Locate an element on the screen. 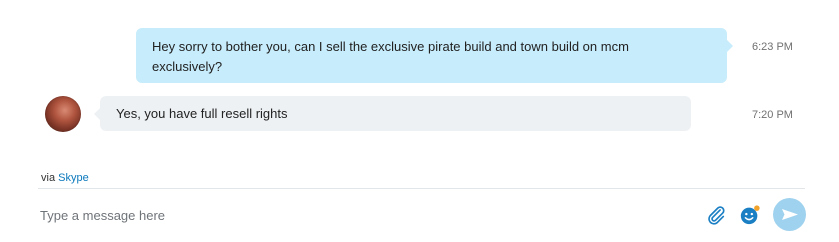 The height and width of the screenshot is (242, 839). composer-divider is located at coordinates (421, 188).